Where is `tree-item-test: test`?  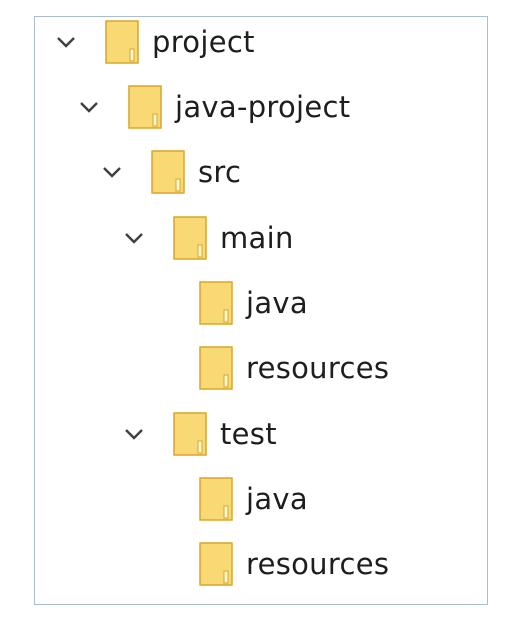 tree-item-test: test is located at coordinates (199, 434).